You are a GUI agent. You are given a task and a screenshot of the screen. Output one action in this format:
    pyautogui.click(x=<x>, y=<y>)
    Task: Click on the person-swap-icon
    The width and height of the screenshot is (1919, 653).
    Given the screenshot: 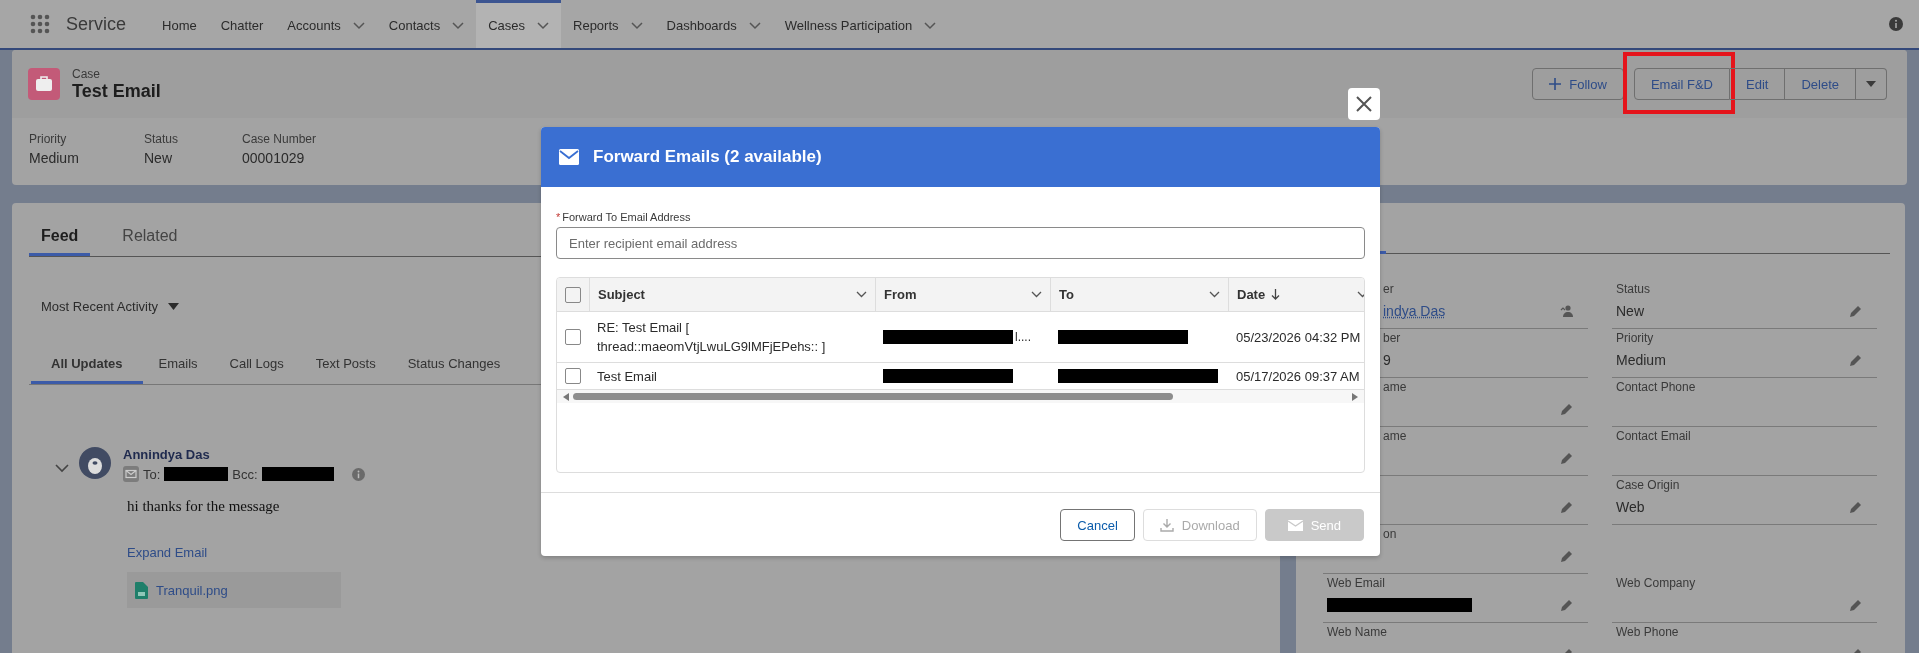 What is the action you would take?
    pyautogui.click(x=1567, y=311)
    